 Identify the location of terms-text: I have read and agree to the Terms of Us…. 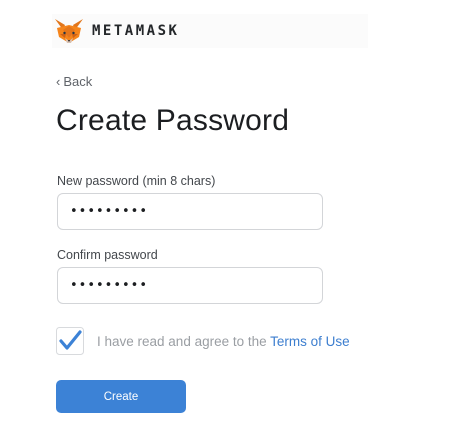
(223, 341).